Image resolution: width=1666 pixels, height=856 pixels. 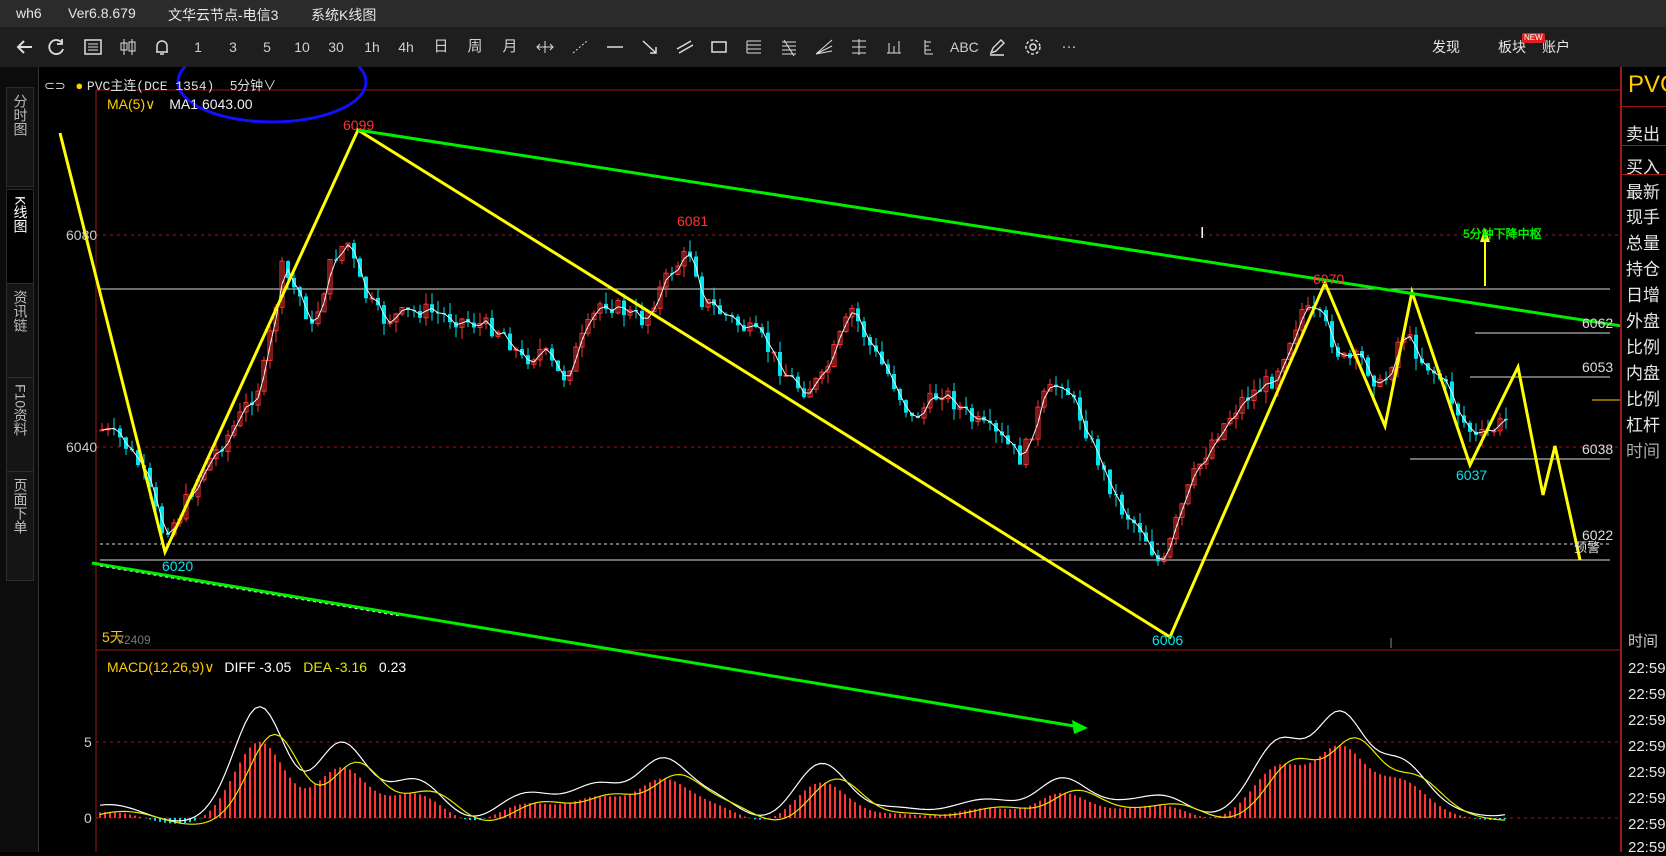 What do you see at coordinates (615, 47) in the screenshot?
I see `hline-tool-icon` at bounding box center [615, 47].